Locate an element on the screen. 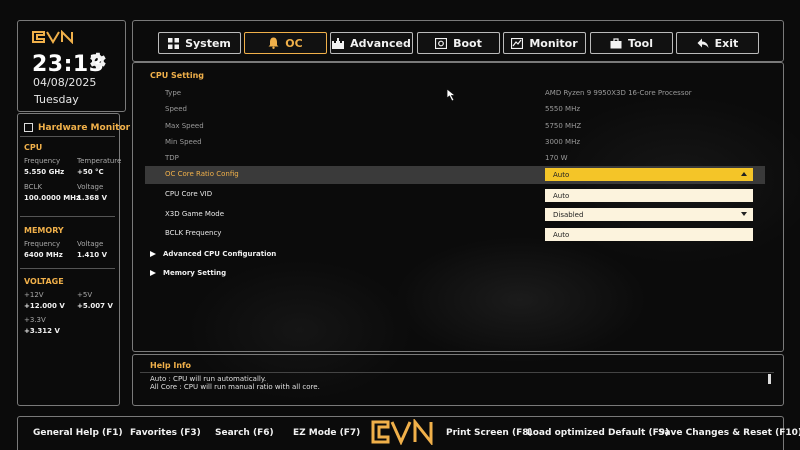 This screenshot has width=800, height=450. tab-tool: Tool is located at coordinates (631, 43).